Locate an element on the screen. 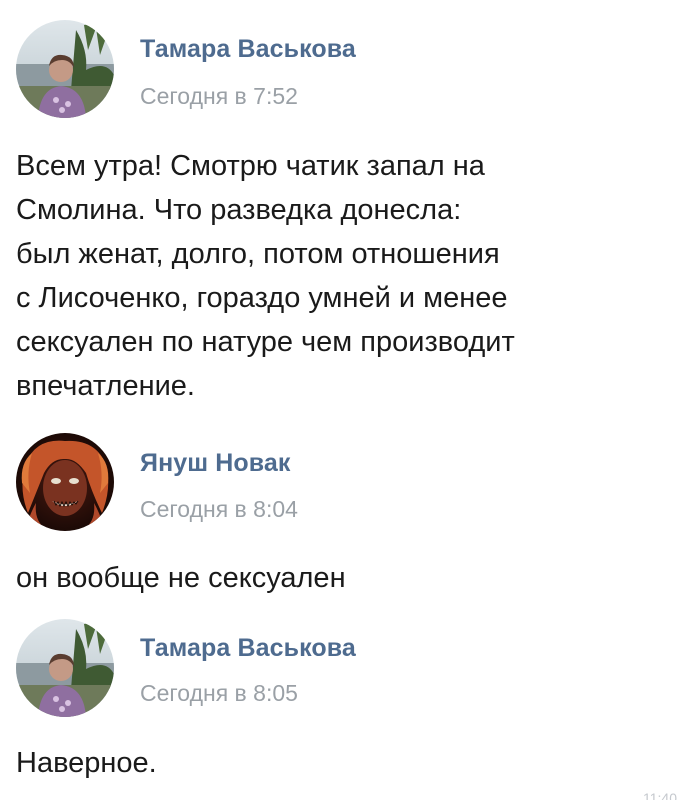 Image resolution: width=695 pixels, height=800 pixels. corner-timestamp: 11:40 is located at coordinates (660, 795).